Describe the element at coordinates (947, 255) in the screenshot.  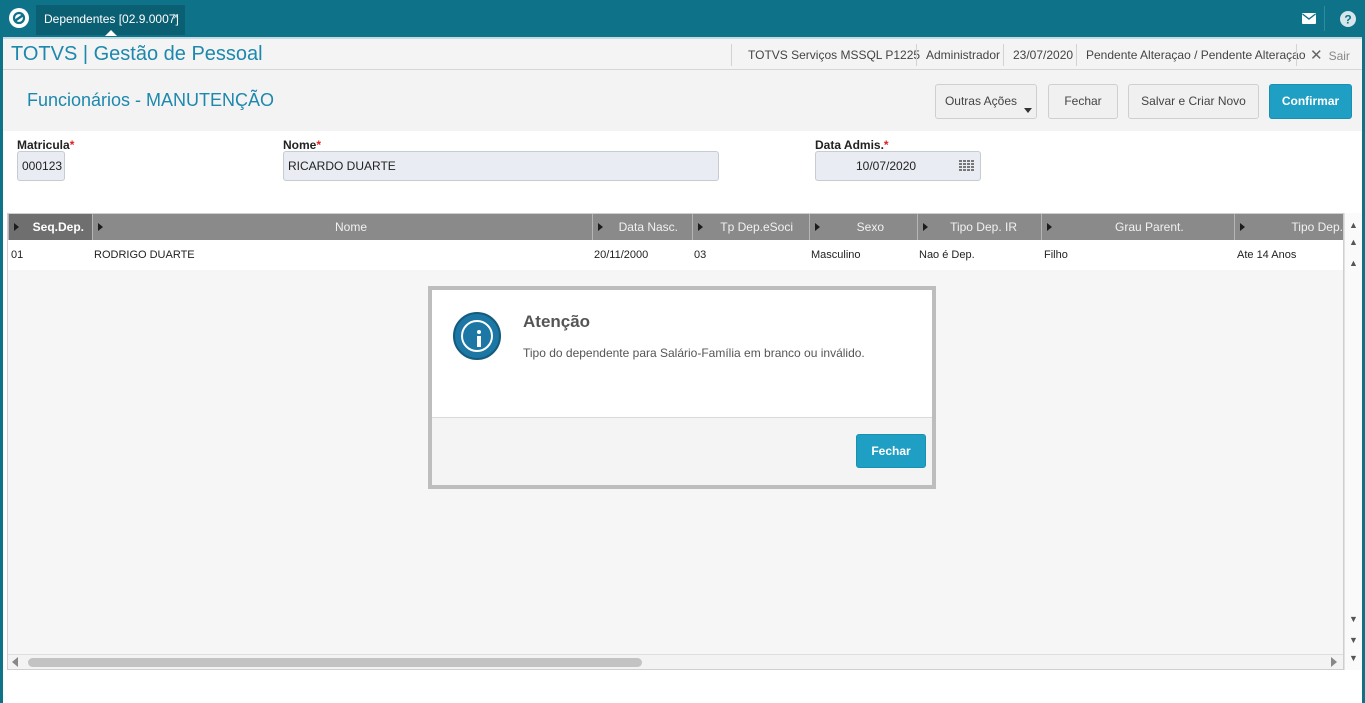
I see `cell-tipo-dep-ir: Nao é Dep.` at that location.